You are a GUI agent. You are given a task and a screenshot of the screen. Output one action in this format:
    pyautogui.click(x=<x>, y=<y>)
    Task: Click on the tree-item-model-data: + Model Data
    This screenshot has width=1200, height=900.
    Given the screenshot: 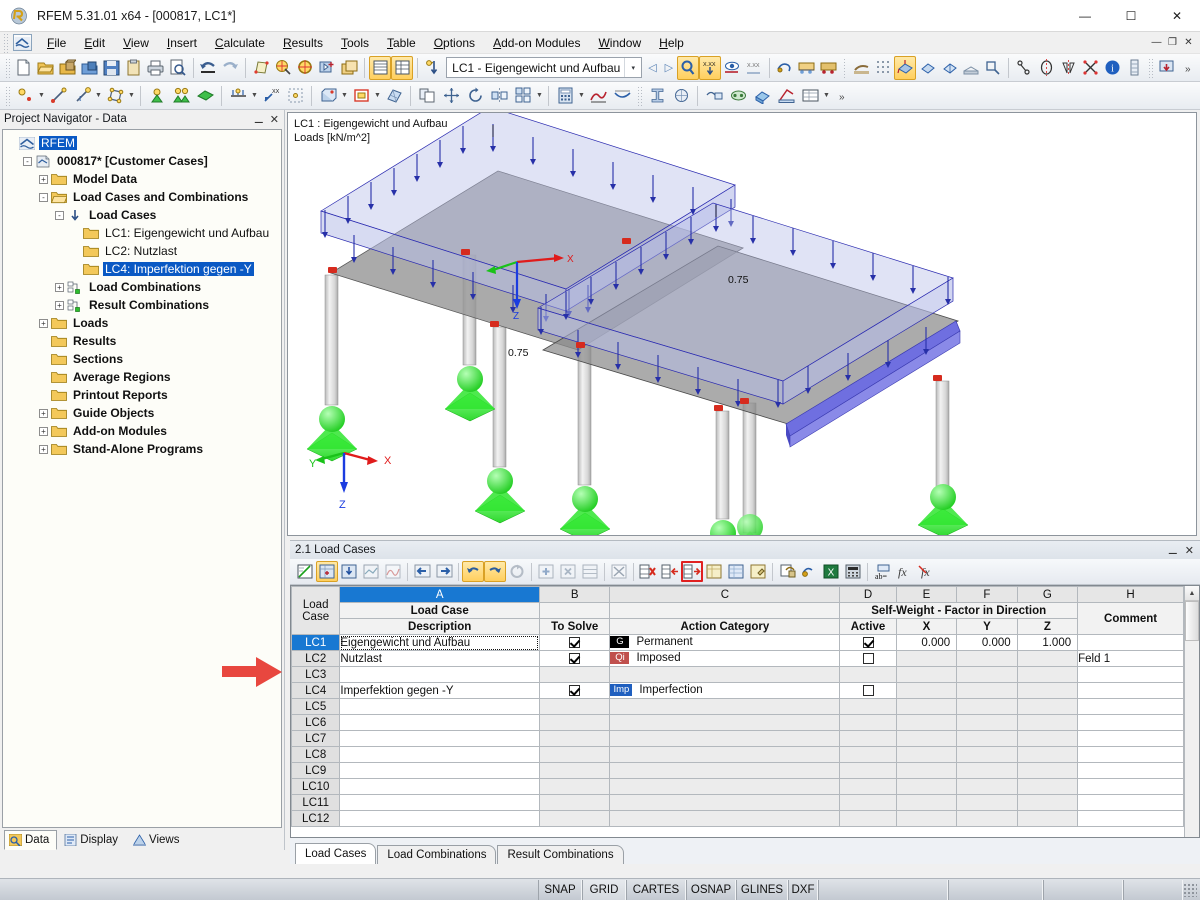 What is the action you would take?
    pyautogui.click(x=143, y=179)
    